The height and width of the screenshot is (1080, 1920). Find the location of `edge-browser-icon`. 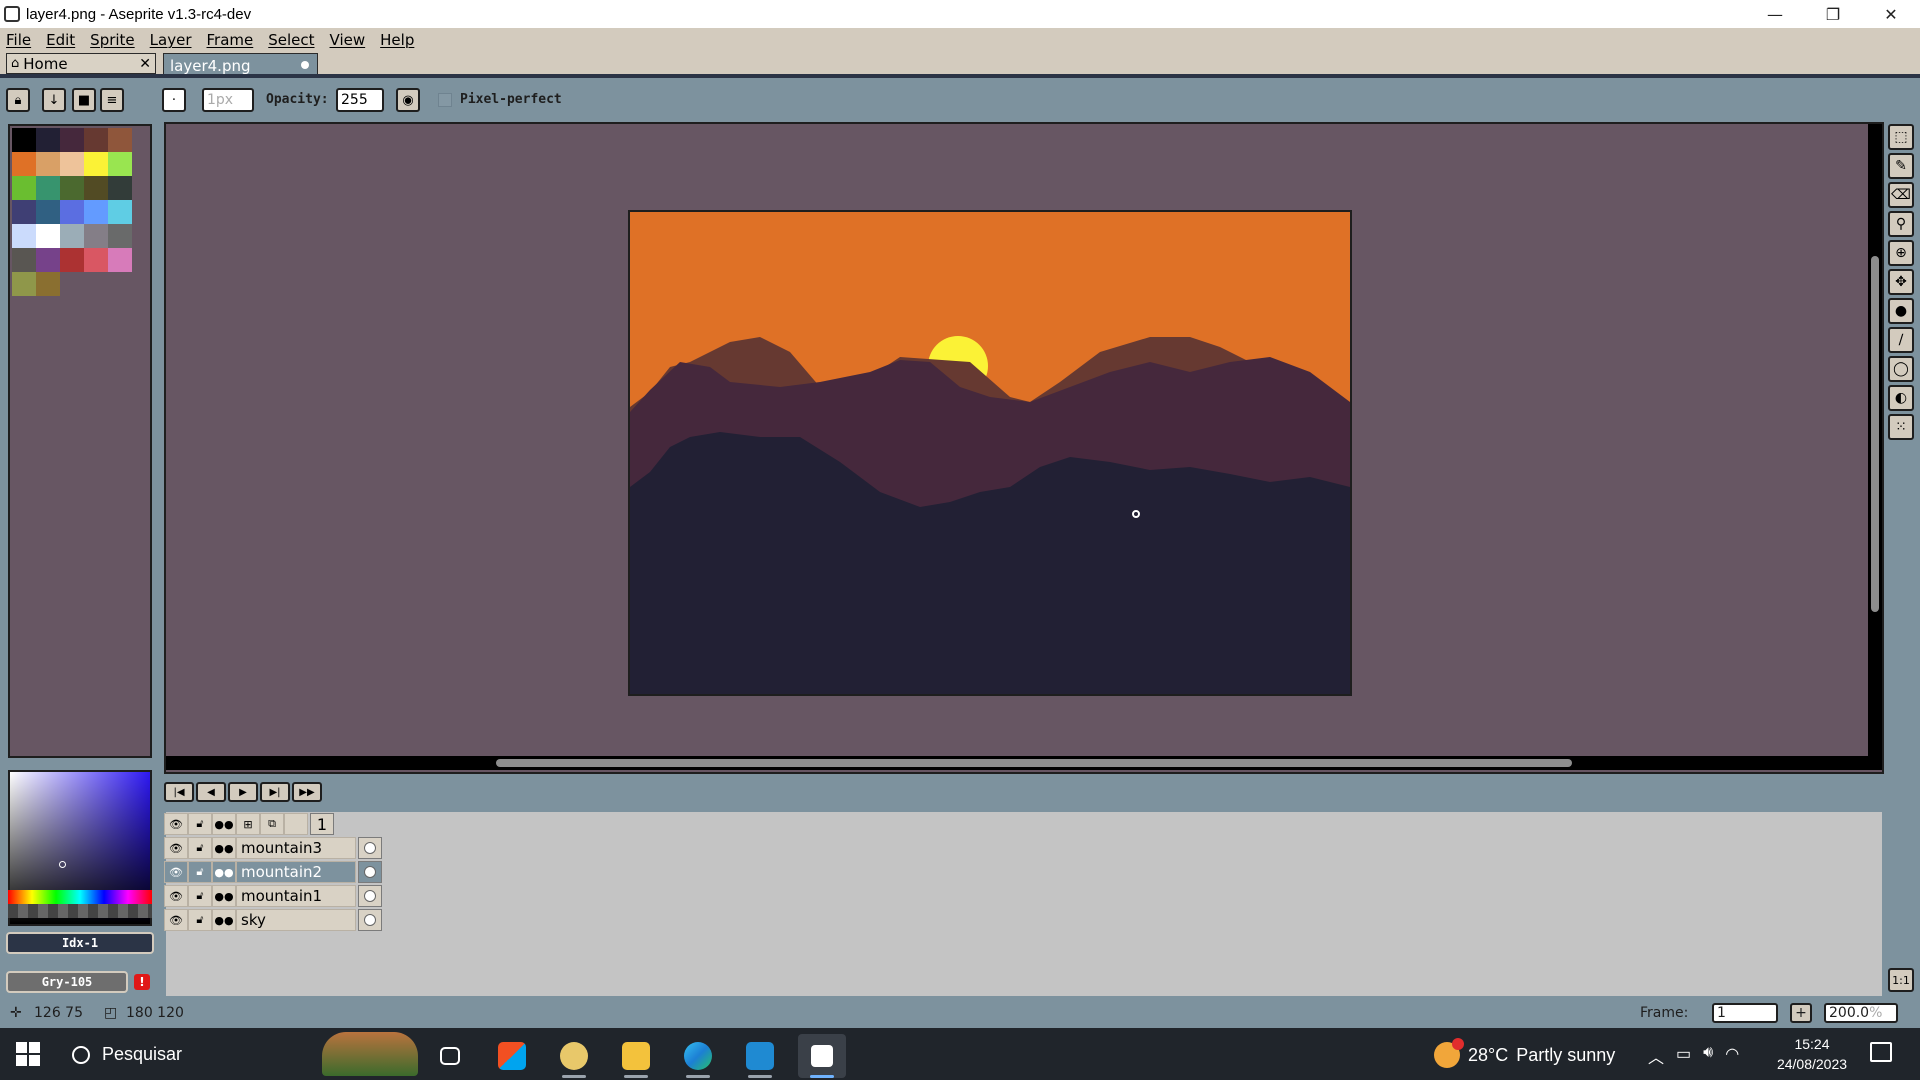

edge-browser-icon is located at coordinates (698, 1056).